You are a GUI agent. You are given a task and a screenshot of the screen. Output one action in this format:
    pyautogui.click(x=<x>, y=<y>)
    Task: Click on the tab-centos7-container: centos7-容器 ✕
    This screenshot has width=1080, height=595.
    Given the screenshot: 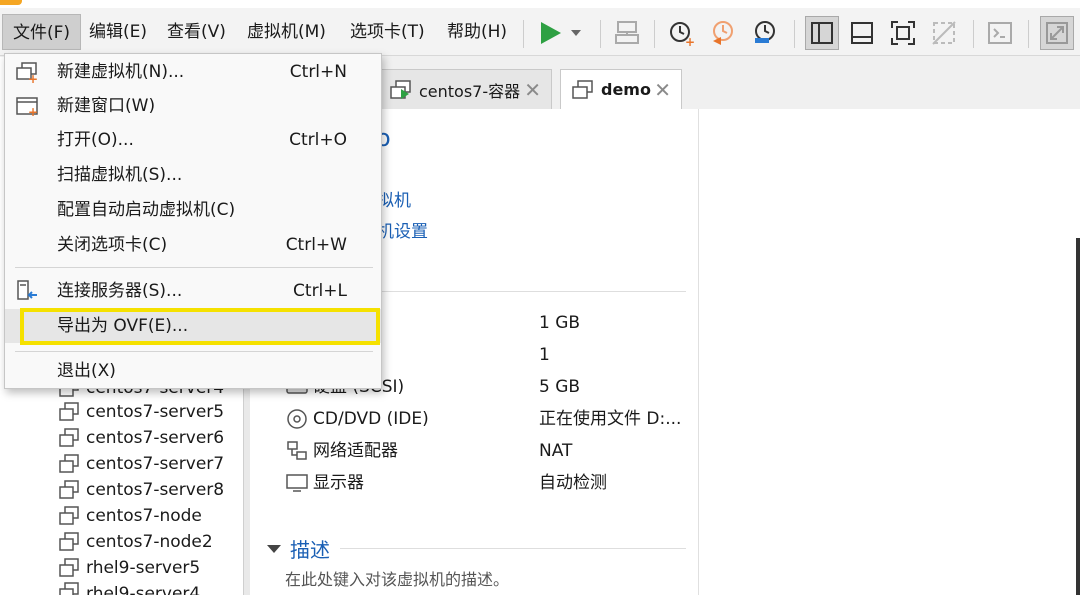 What is the action you would take?
    pyautogui.click(x=465, y=89)
    